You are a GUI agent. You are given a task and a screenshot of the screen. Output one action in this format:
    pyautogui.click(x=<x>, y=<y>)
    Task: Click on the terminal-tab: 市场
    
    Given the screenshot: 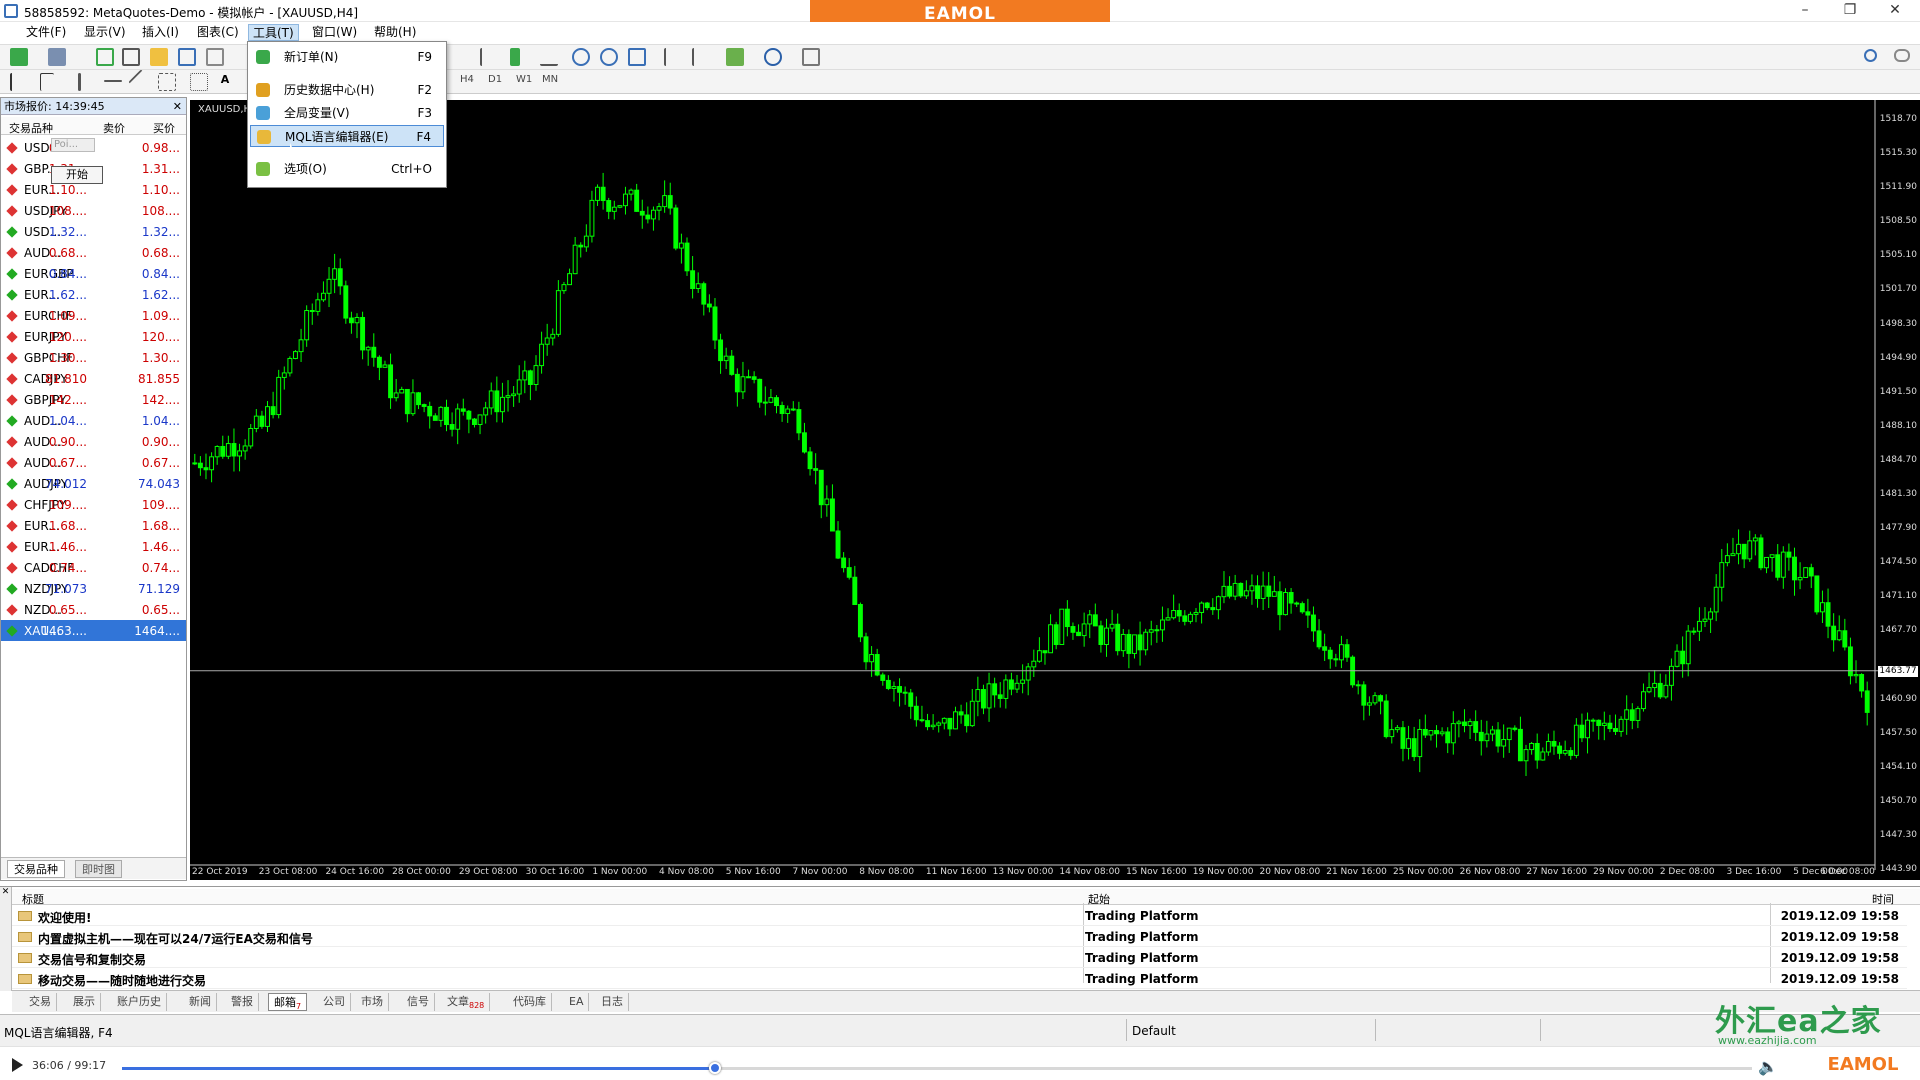 What is the action you would take?
    pyautogui.click(x=372, y=1002)
    